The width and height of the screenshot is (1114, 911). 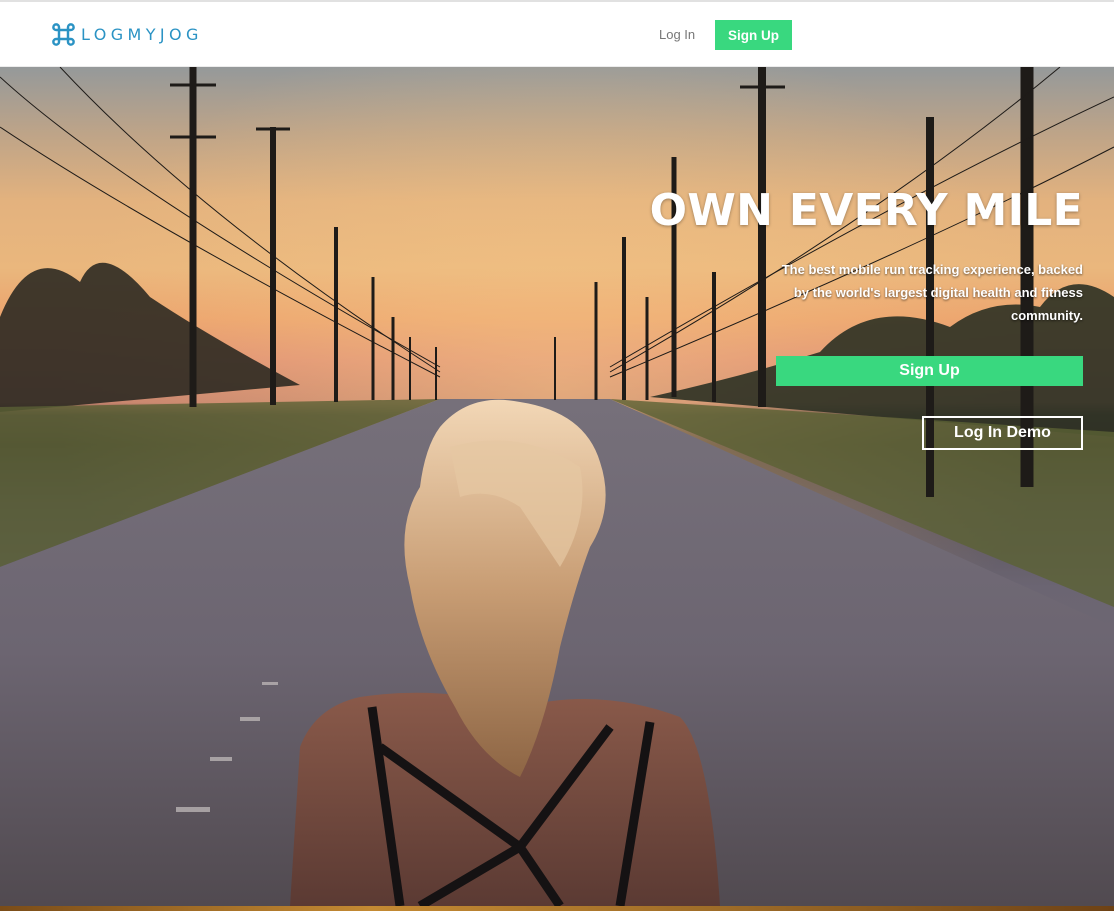 What do you see at coordinates (929, 371) in the screenshot?
I see `hero-signup-button: Sign Up` at bounding box center [929, 371].